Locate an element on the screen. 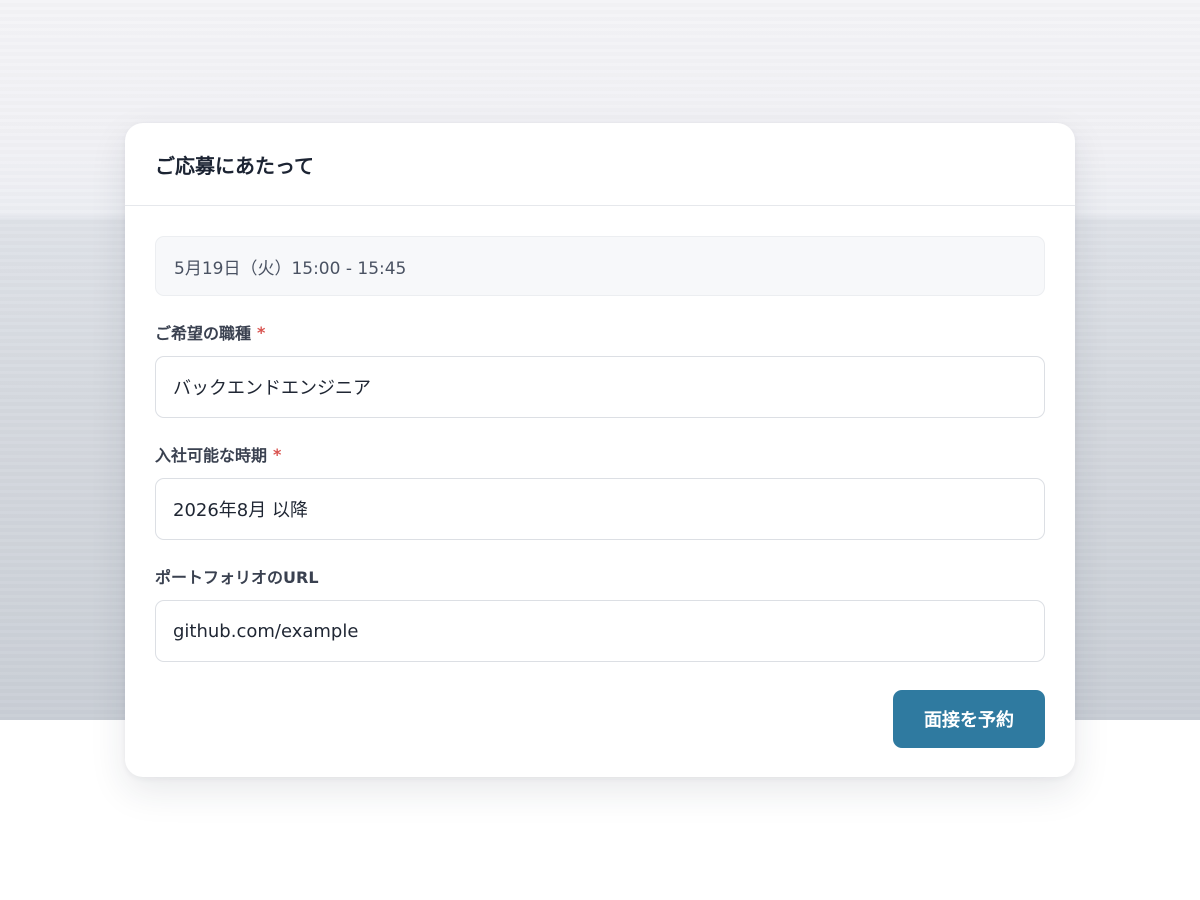 This screenshot has width=1200, height=900. selected-time-slot: 5月19日（火）15:00 - 15:45 is located at coordinates (600, 266).